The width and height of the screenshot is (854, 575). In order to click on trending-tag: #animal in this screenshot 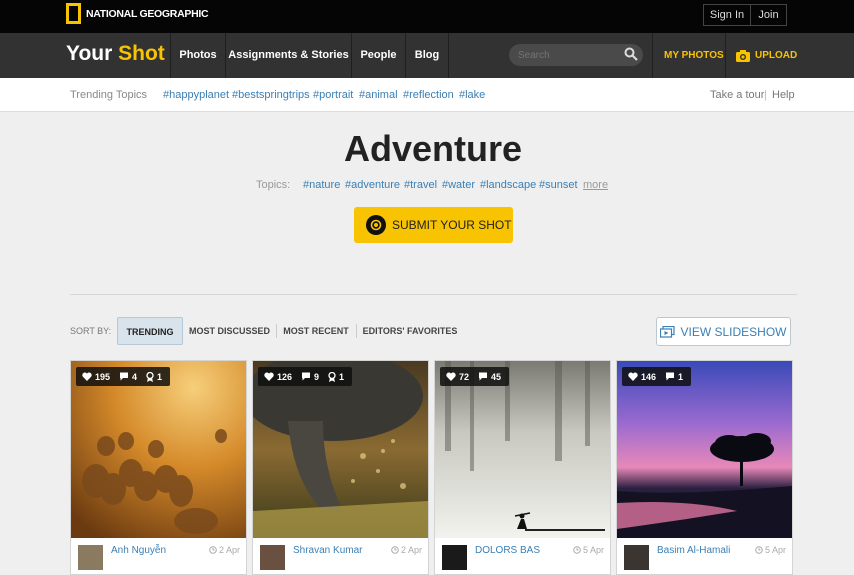, I will do `click(378, 95)`.